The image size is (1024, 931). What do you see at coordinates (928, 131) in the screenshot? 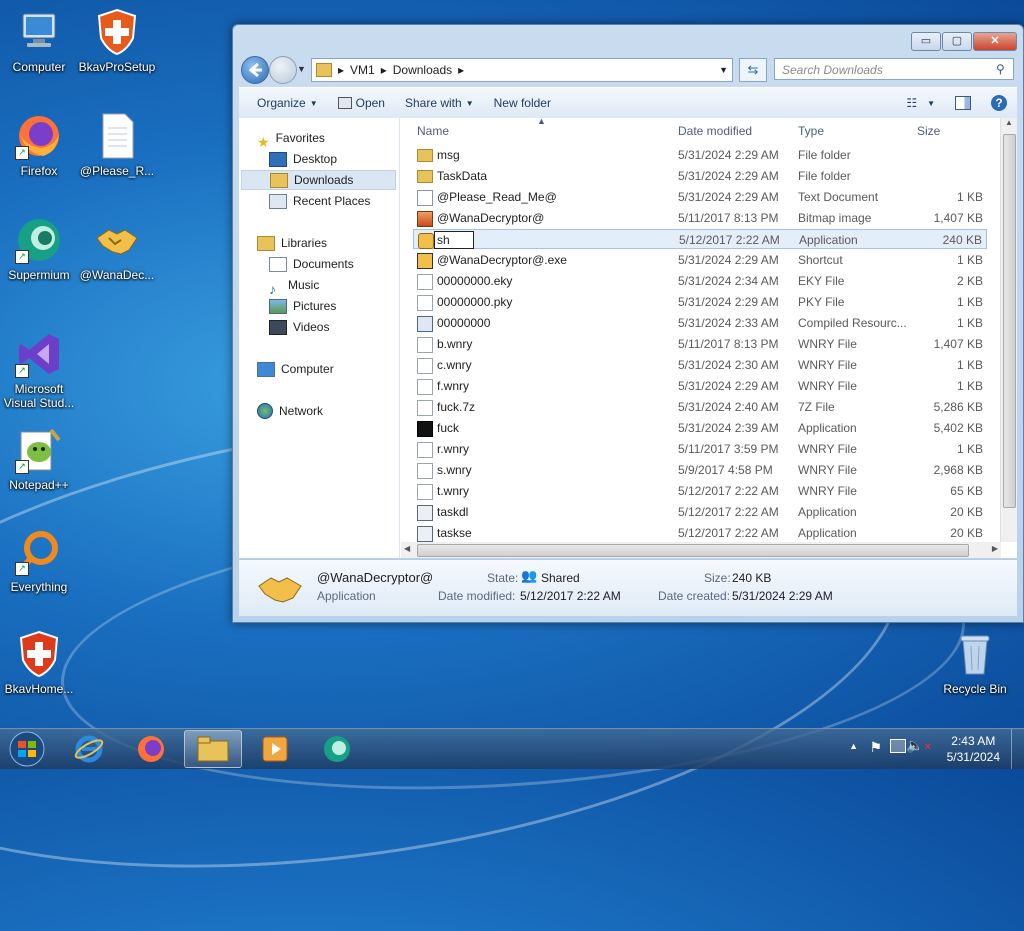
I see `column-header-size: Size` at bounding box center [928, 131].